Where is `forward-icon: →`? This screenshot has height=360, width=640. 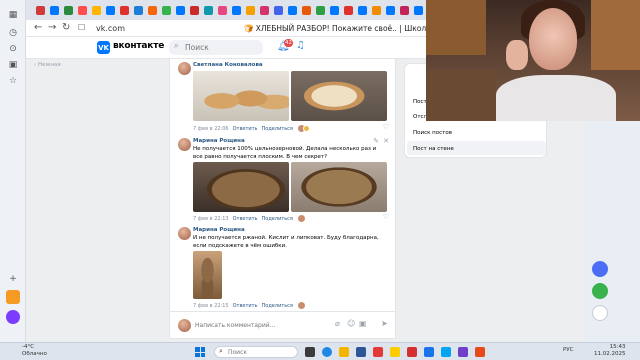 forward-icon: → is located at coordinates (52, 27).